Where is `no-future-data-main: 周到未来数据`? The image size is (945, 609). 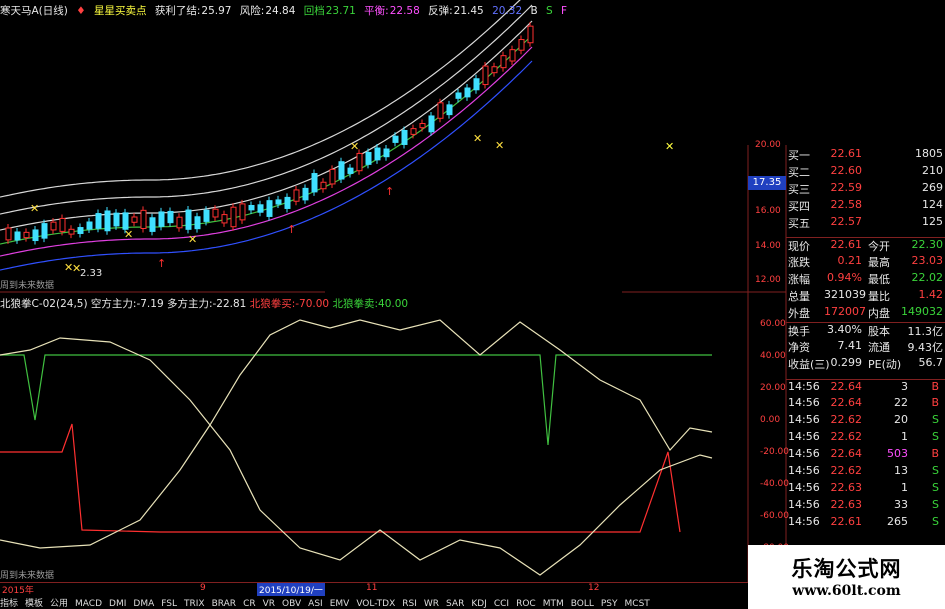 no-future-data-main: 周到未来数据 is located at coordinates (27, 286).